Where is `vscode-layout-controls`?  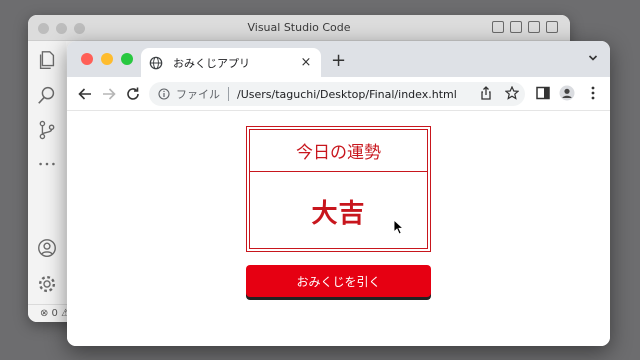 vscode-layout-controls is located at coordinates (525, 27).